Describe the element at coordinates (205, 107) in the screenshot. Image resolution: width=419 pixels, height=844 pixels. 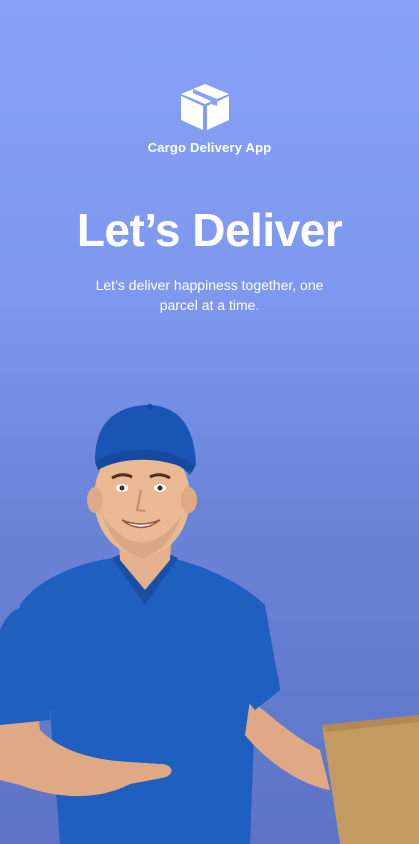
I see `package-box-icon` at that location.